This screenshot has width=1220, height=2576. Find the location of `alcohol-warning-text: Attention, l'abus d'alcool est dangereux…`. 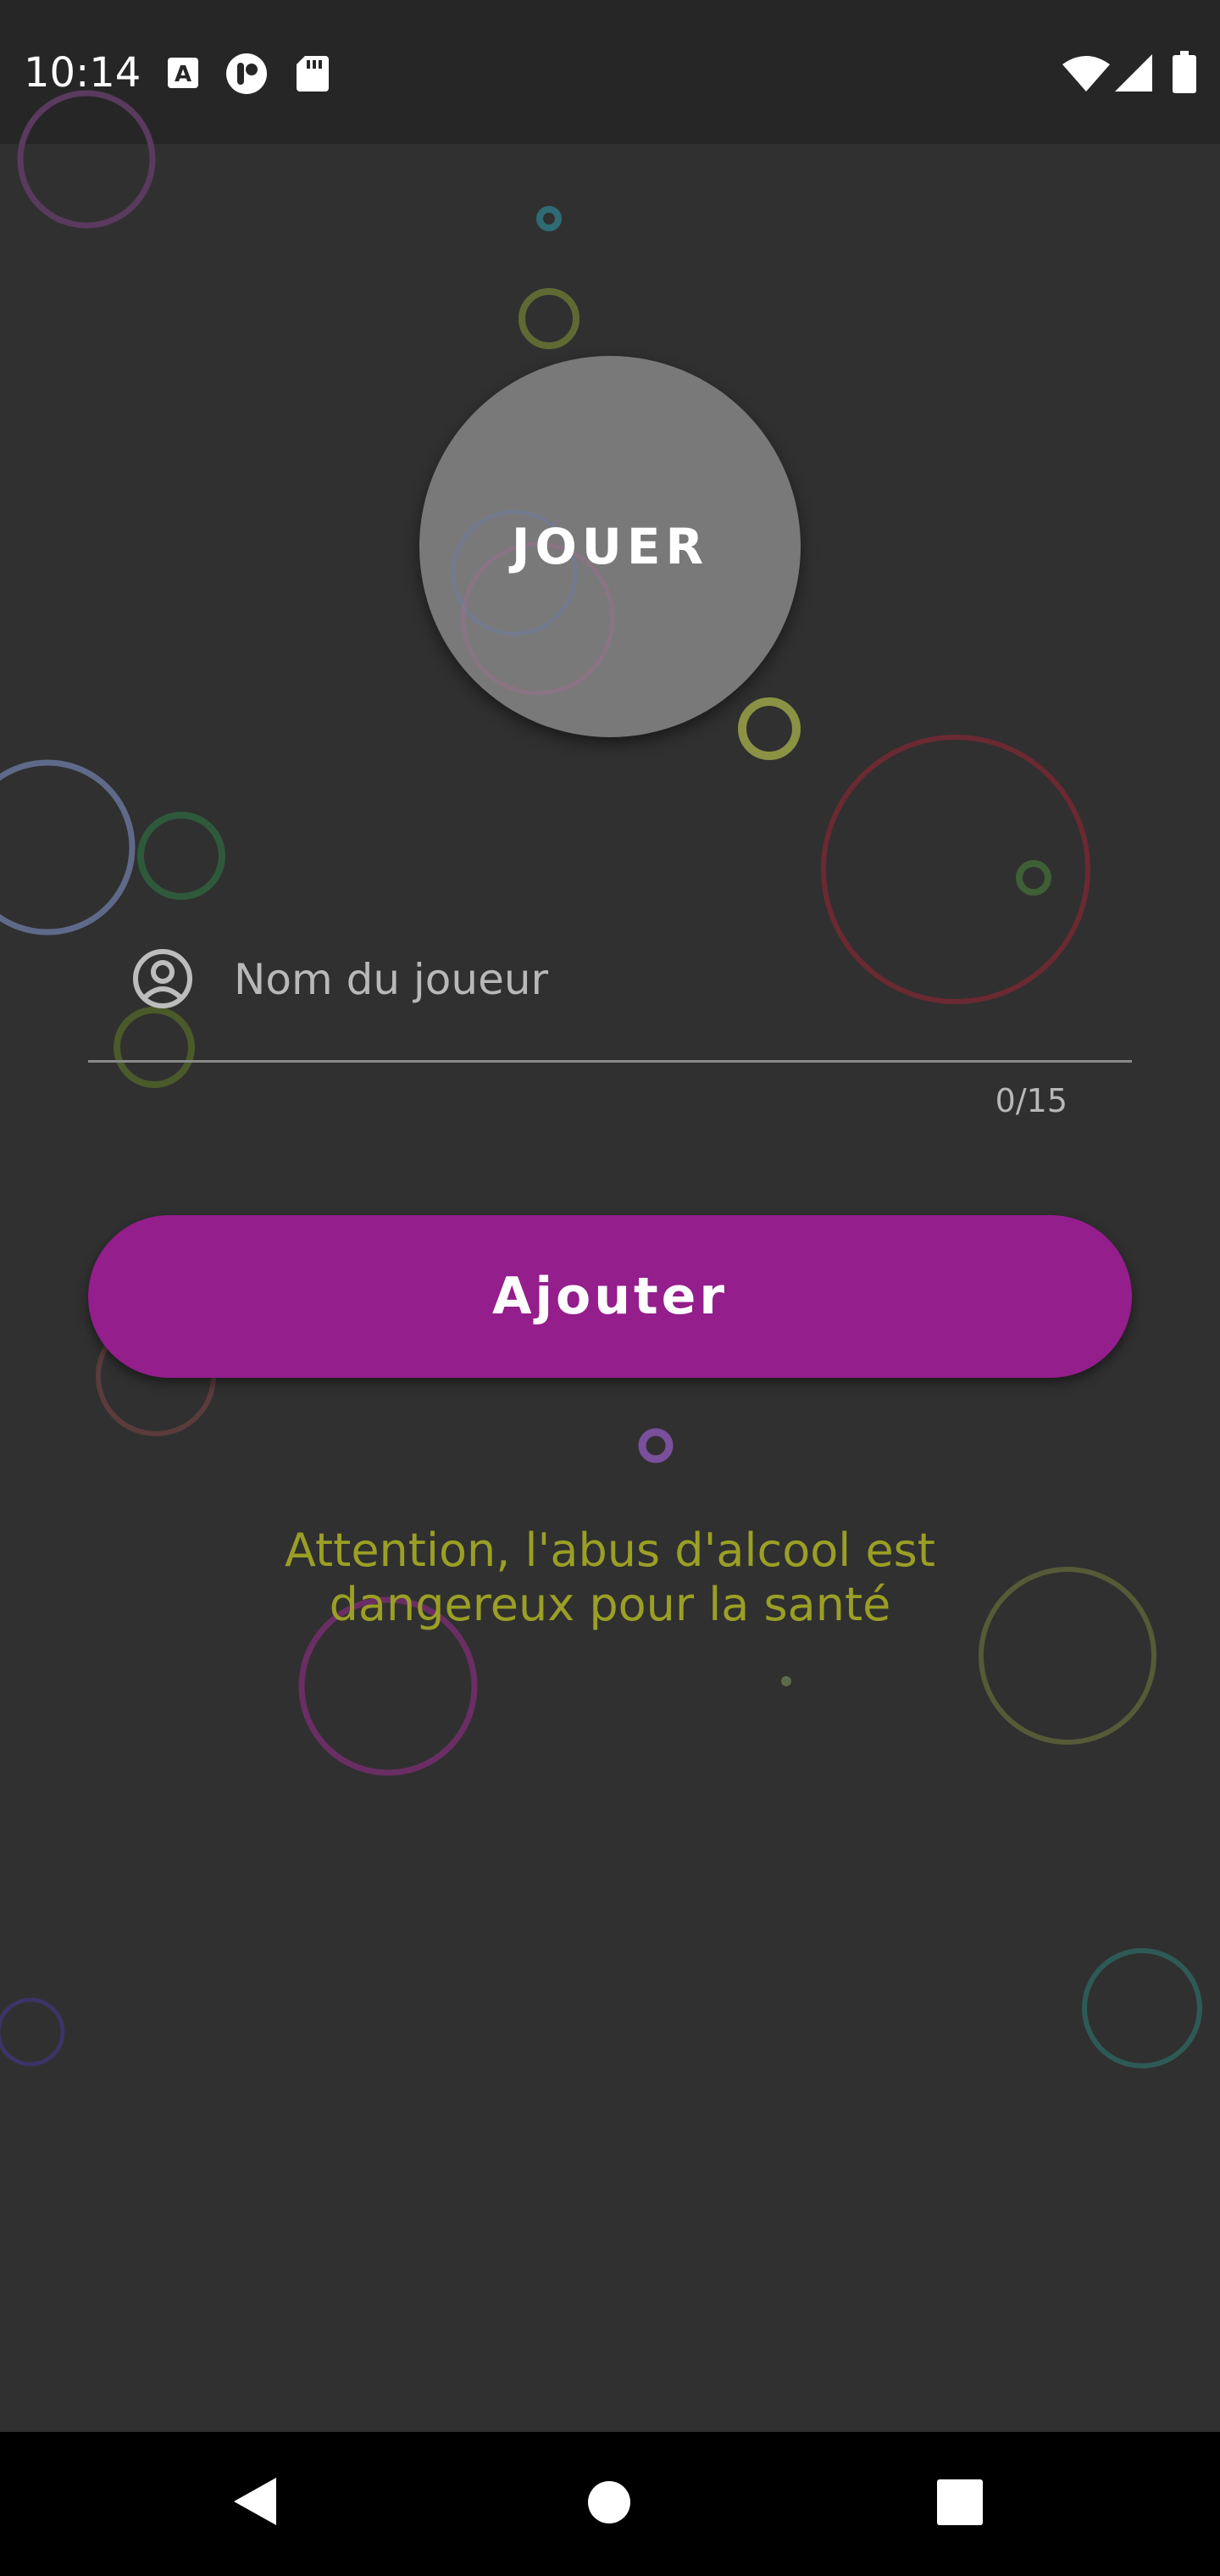

alcohol-warning-text: Attention, l'abus d'alcool est dangereux… is located at coordinates (610, 1577).